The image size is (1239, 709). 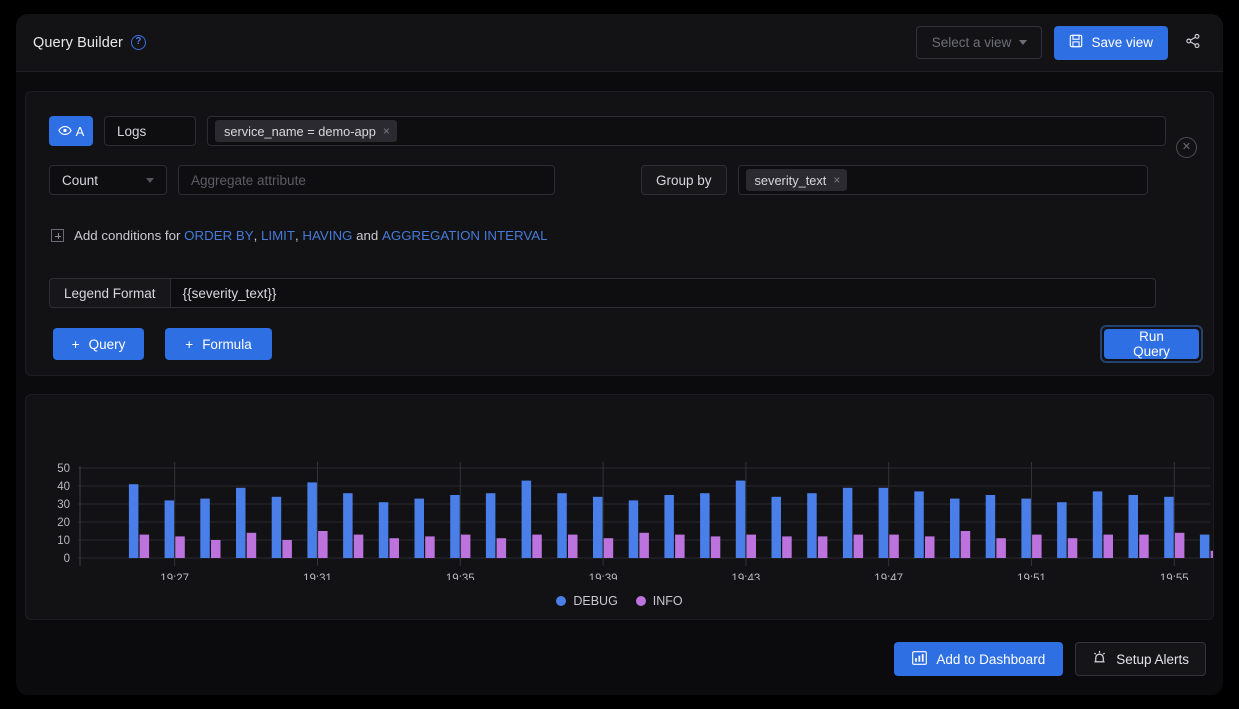 I want to click on limit-link: LIMIT, so click(x=278, y=235).